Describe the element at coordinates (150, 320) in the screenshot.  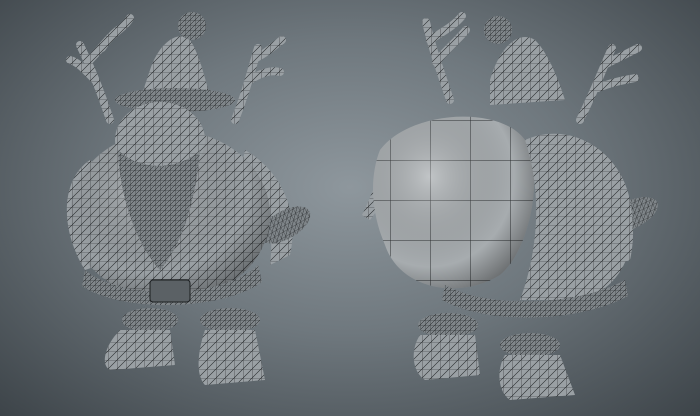
I see `left-leg-fur` at that location.